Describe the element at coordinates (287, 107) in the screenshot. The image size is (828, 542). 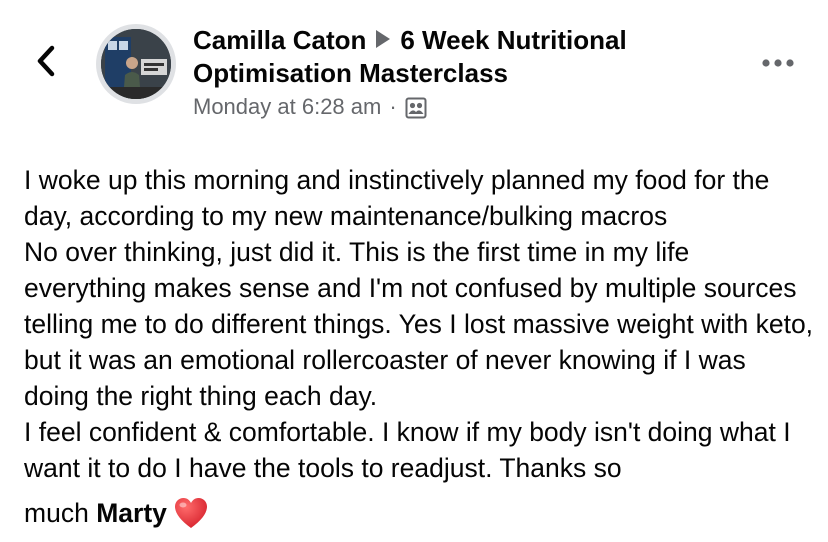
I see `post-timestamp: Monday at 6:28 am` at that location.